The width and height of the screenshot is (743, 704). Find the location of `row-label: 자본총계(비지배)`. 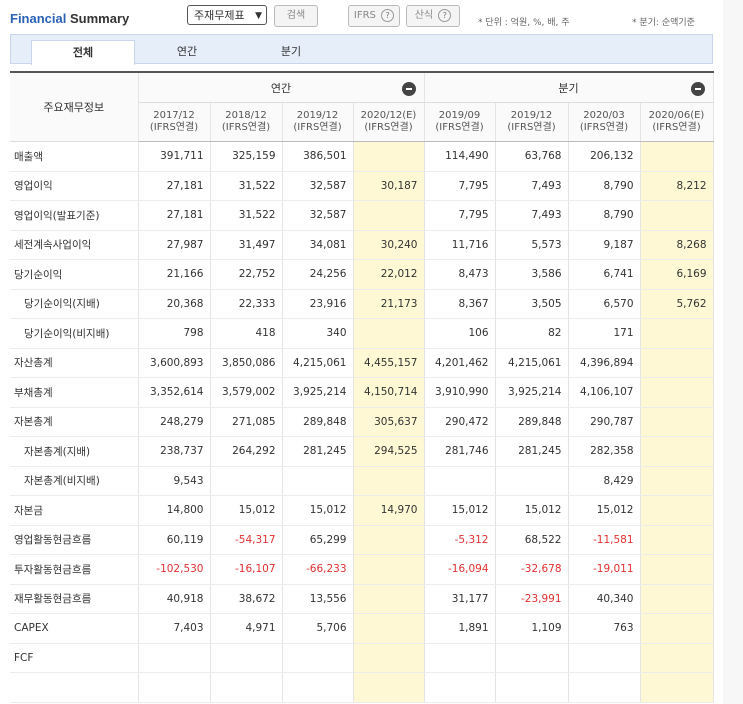

row-label: 자본총계(비지배) is located at coordinates (74, 481).